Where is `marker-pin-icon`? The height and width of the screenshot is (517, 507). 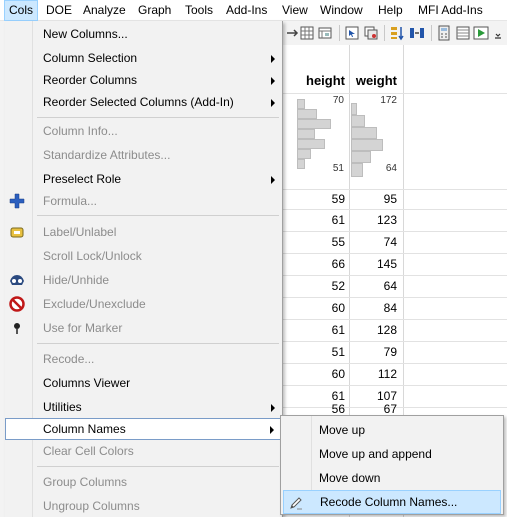
marker-pin-icon is located at coordinates (17, 328).